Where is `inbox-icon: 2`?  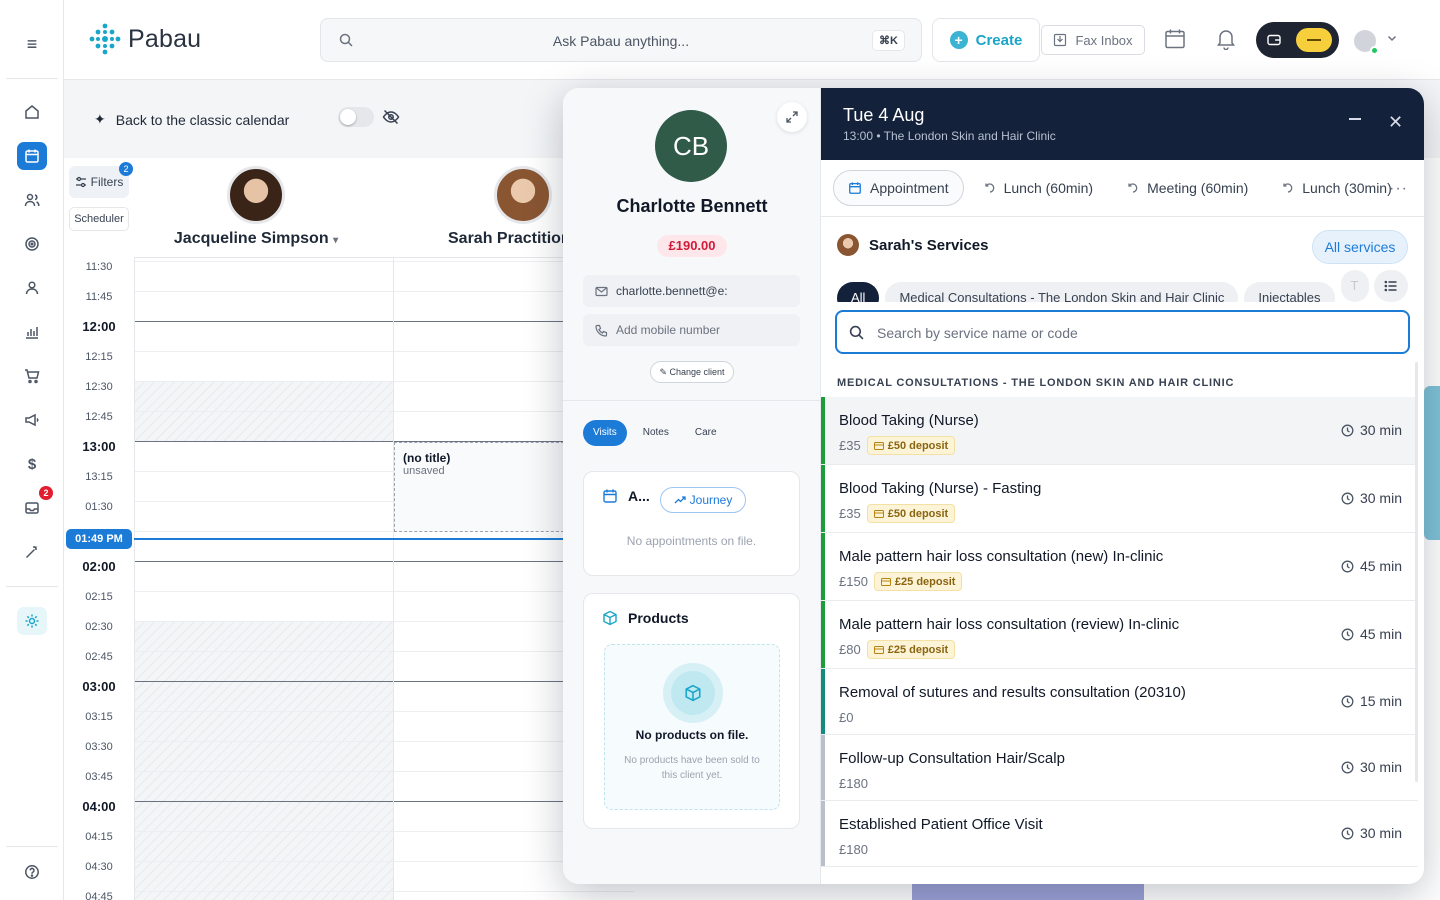
inbox-icon: 2 is located at coordinates (35, 504).